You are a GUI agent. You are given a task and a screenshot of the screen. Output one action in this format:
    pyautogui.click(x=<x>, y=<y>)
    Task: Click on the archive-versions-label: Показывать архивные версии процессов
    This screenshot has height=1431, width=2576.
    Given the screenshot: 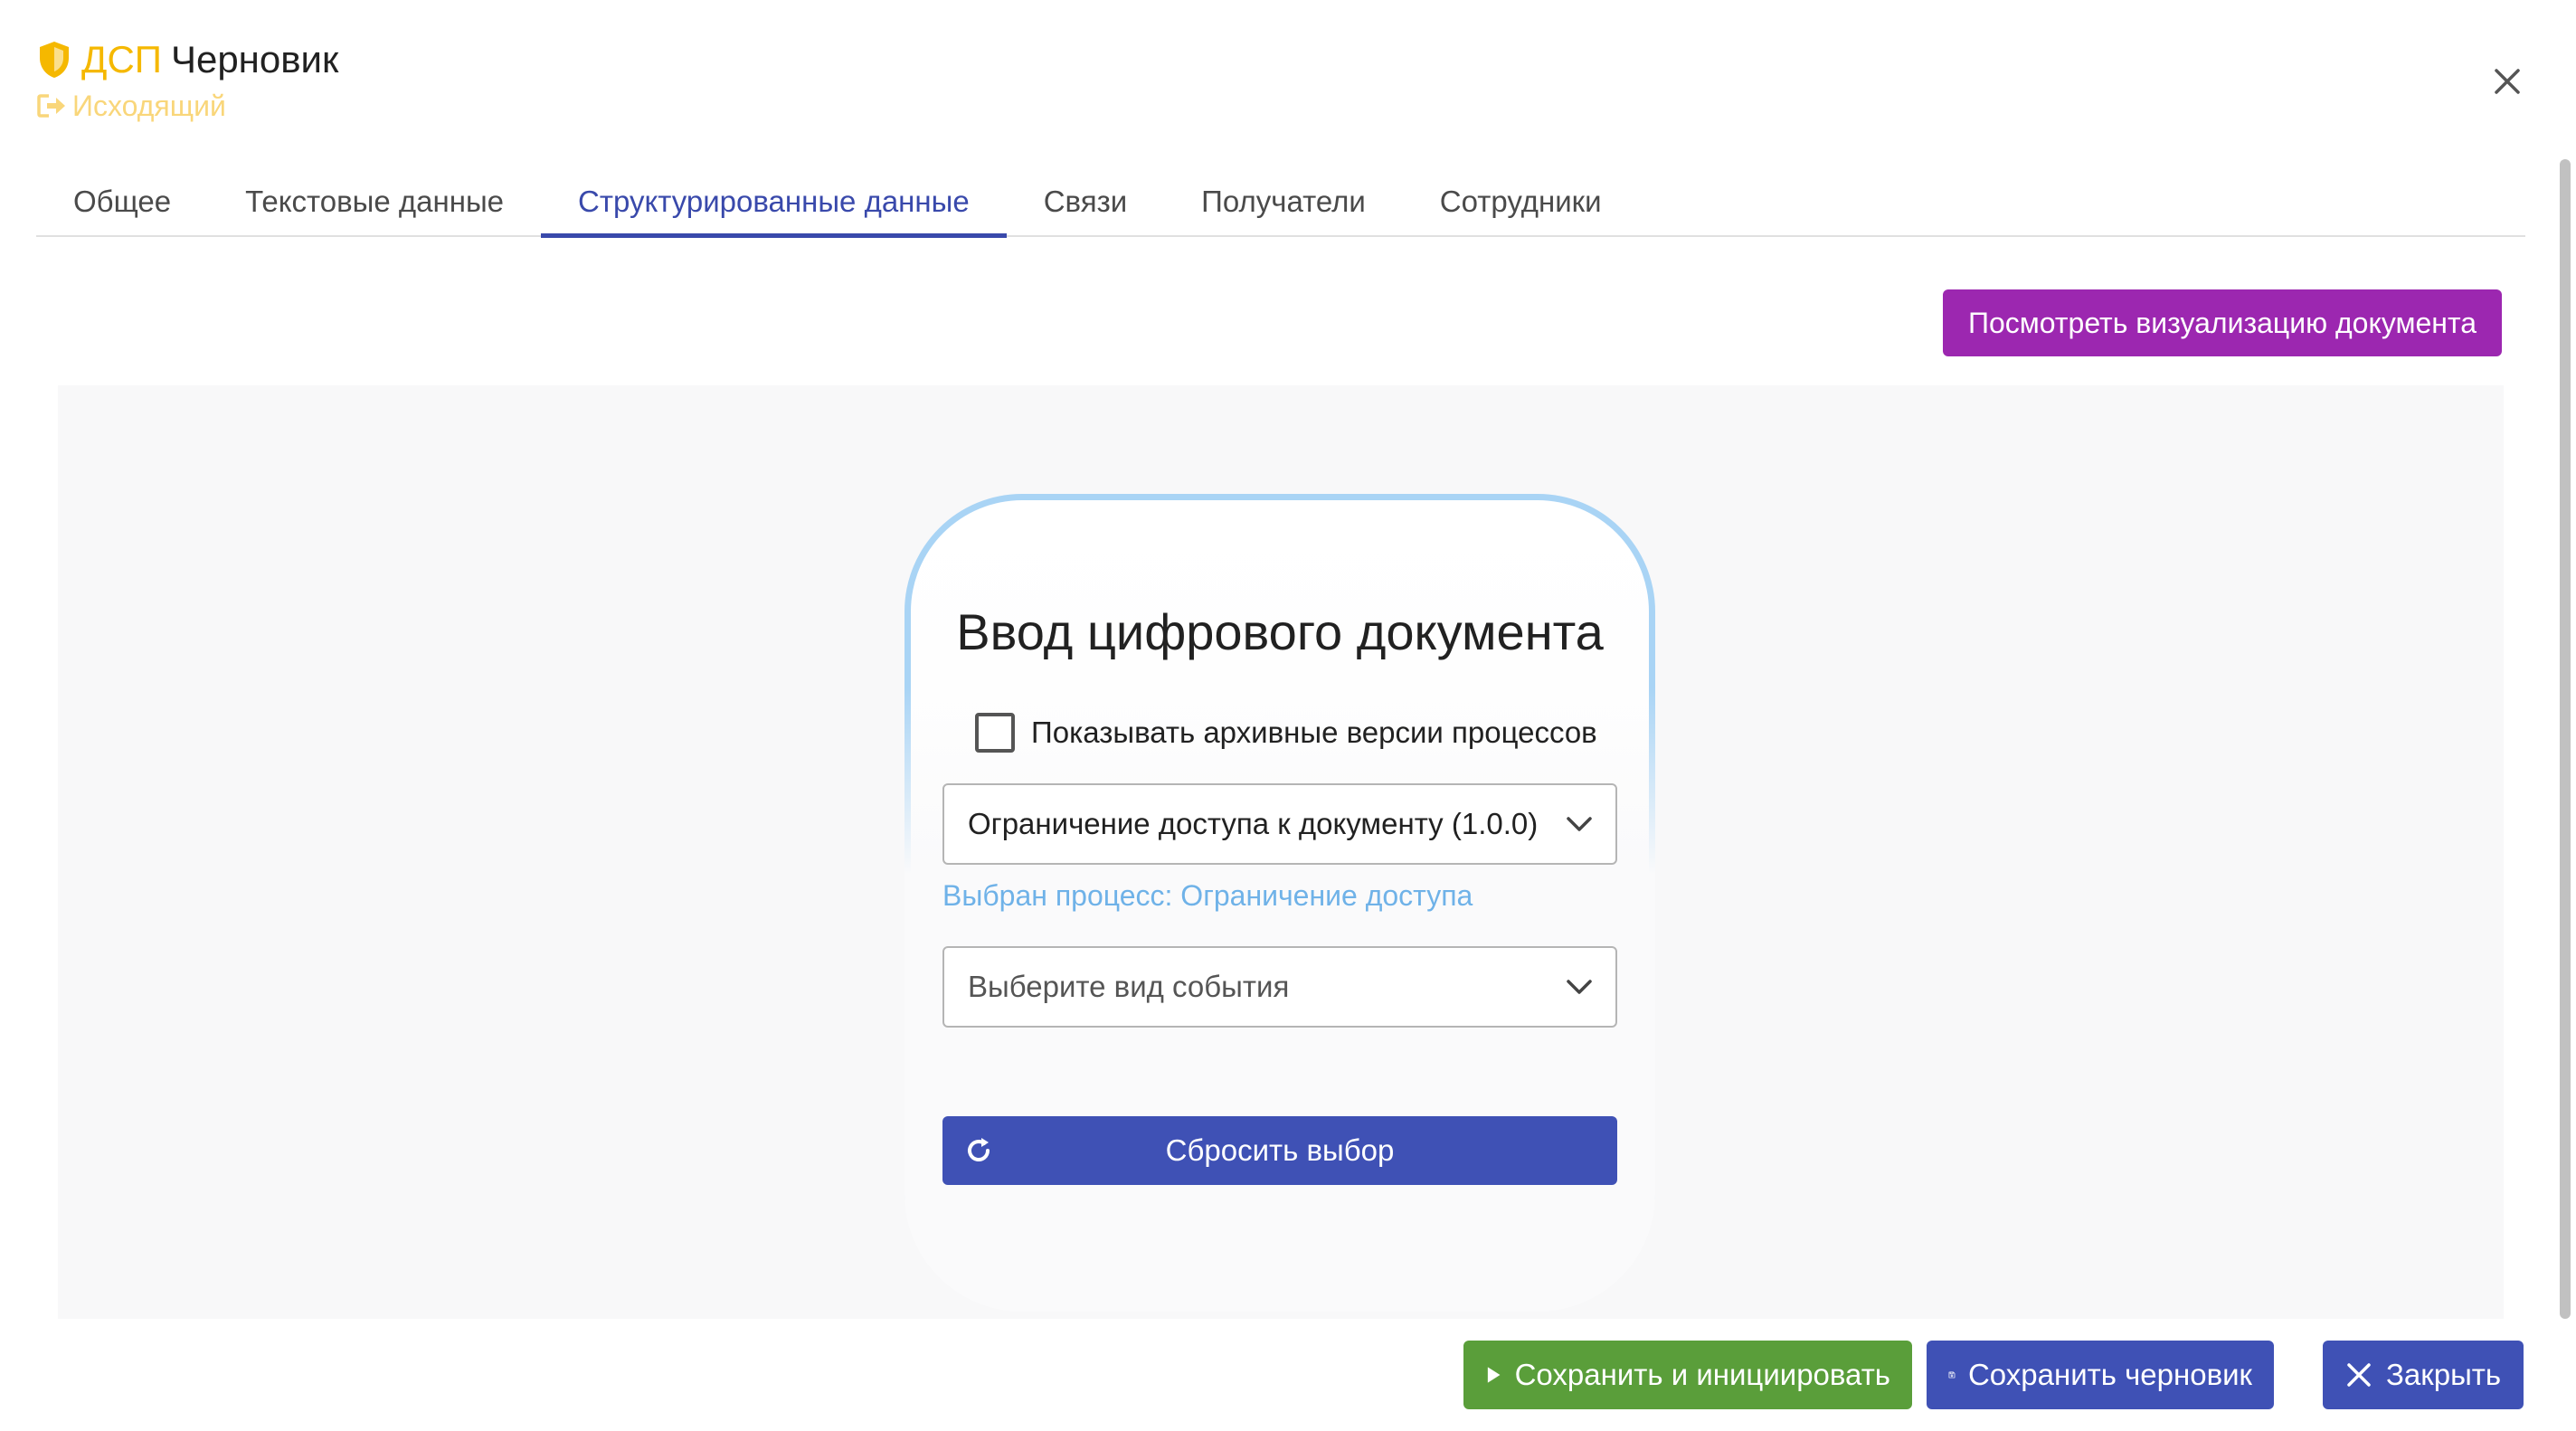 What is the action you would take?
    pyautogui.click(x=1314, y=733)
    